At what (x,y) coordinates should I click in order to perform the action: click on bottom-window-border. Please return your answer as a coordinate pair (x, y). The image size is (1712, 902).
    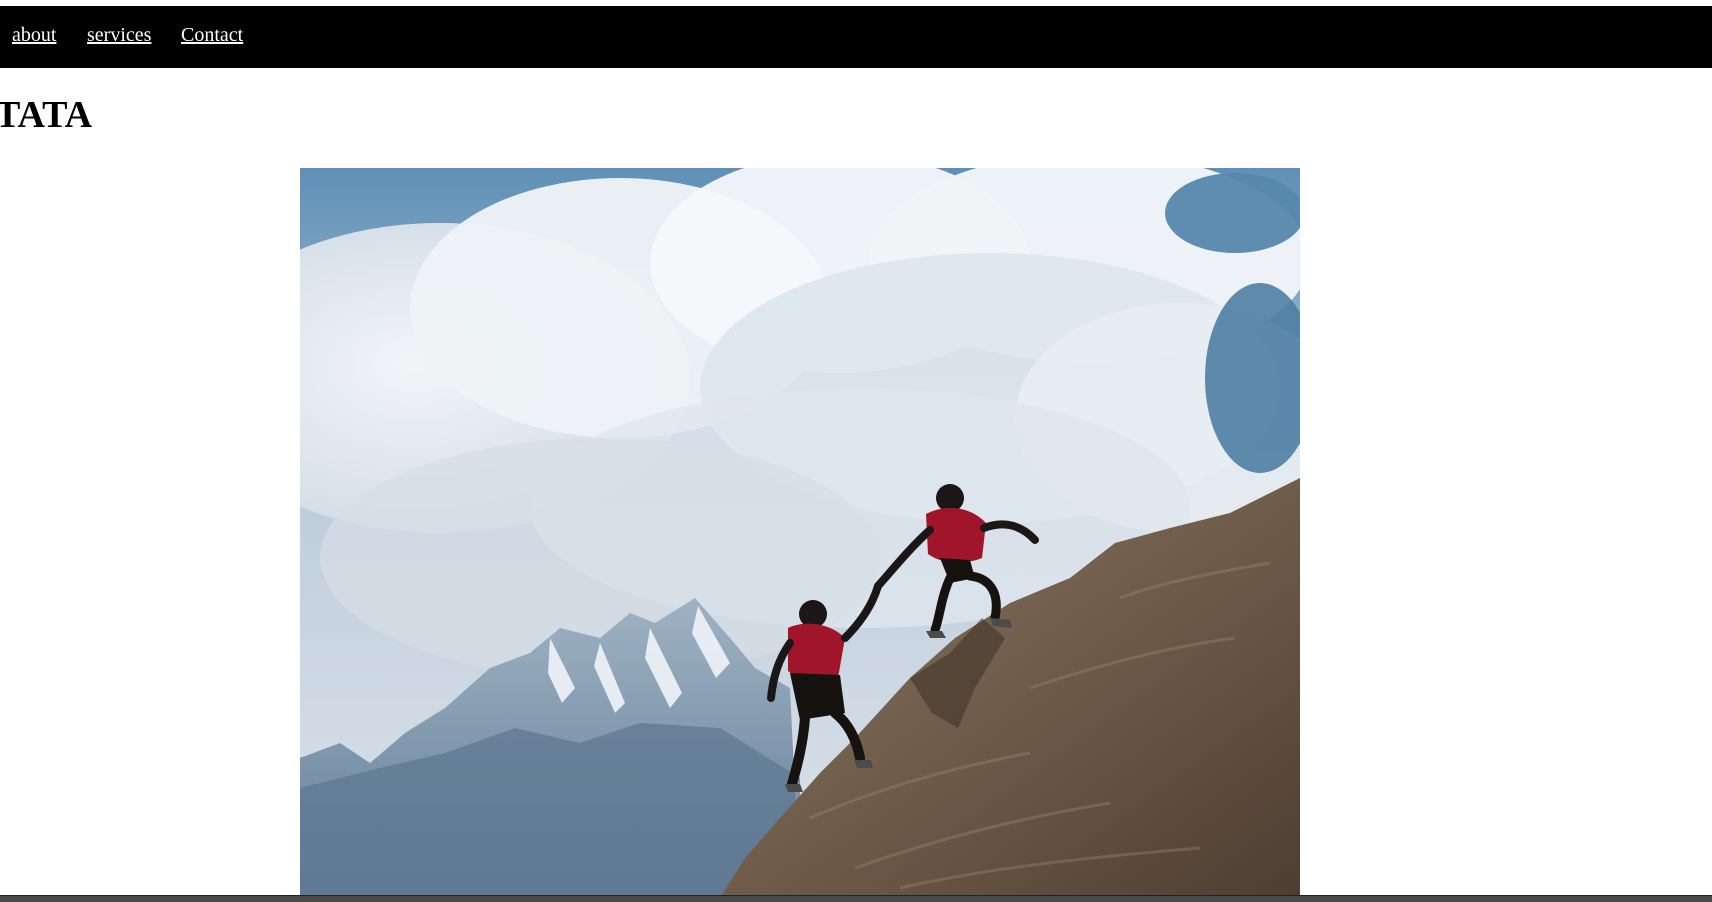
    Looking at the image, I should click on (856, 898).